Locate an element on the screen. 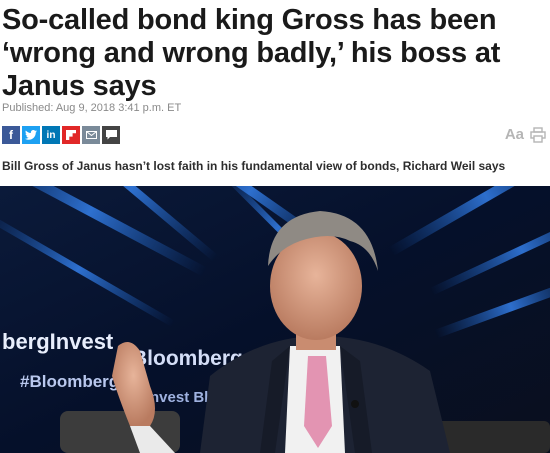 The height and width of the screenshot is (453, 550). linkedin-share-button: in is located at coordinates (51, 135).